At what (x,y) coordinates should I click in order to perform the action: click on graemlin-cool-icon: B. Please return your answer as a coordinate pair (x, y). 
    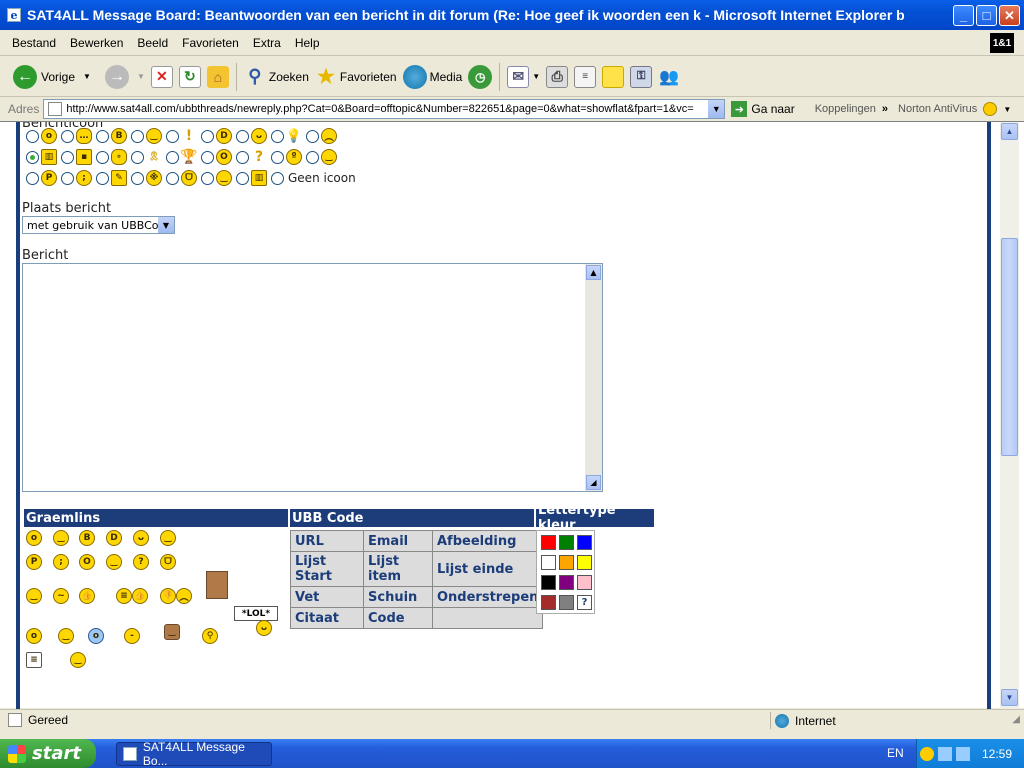
    Looking at the image, I should click on (87, 538).